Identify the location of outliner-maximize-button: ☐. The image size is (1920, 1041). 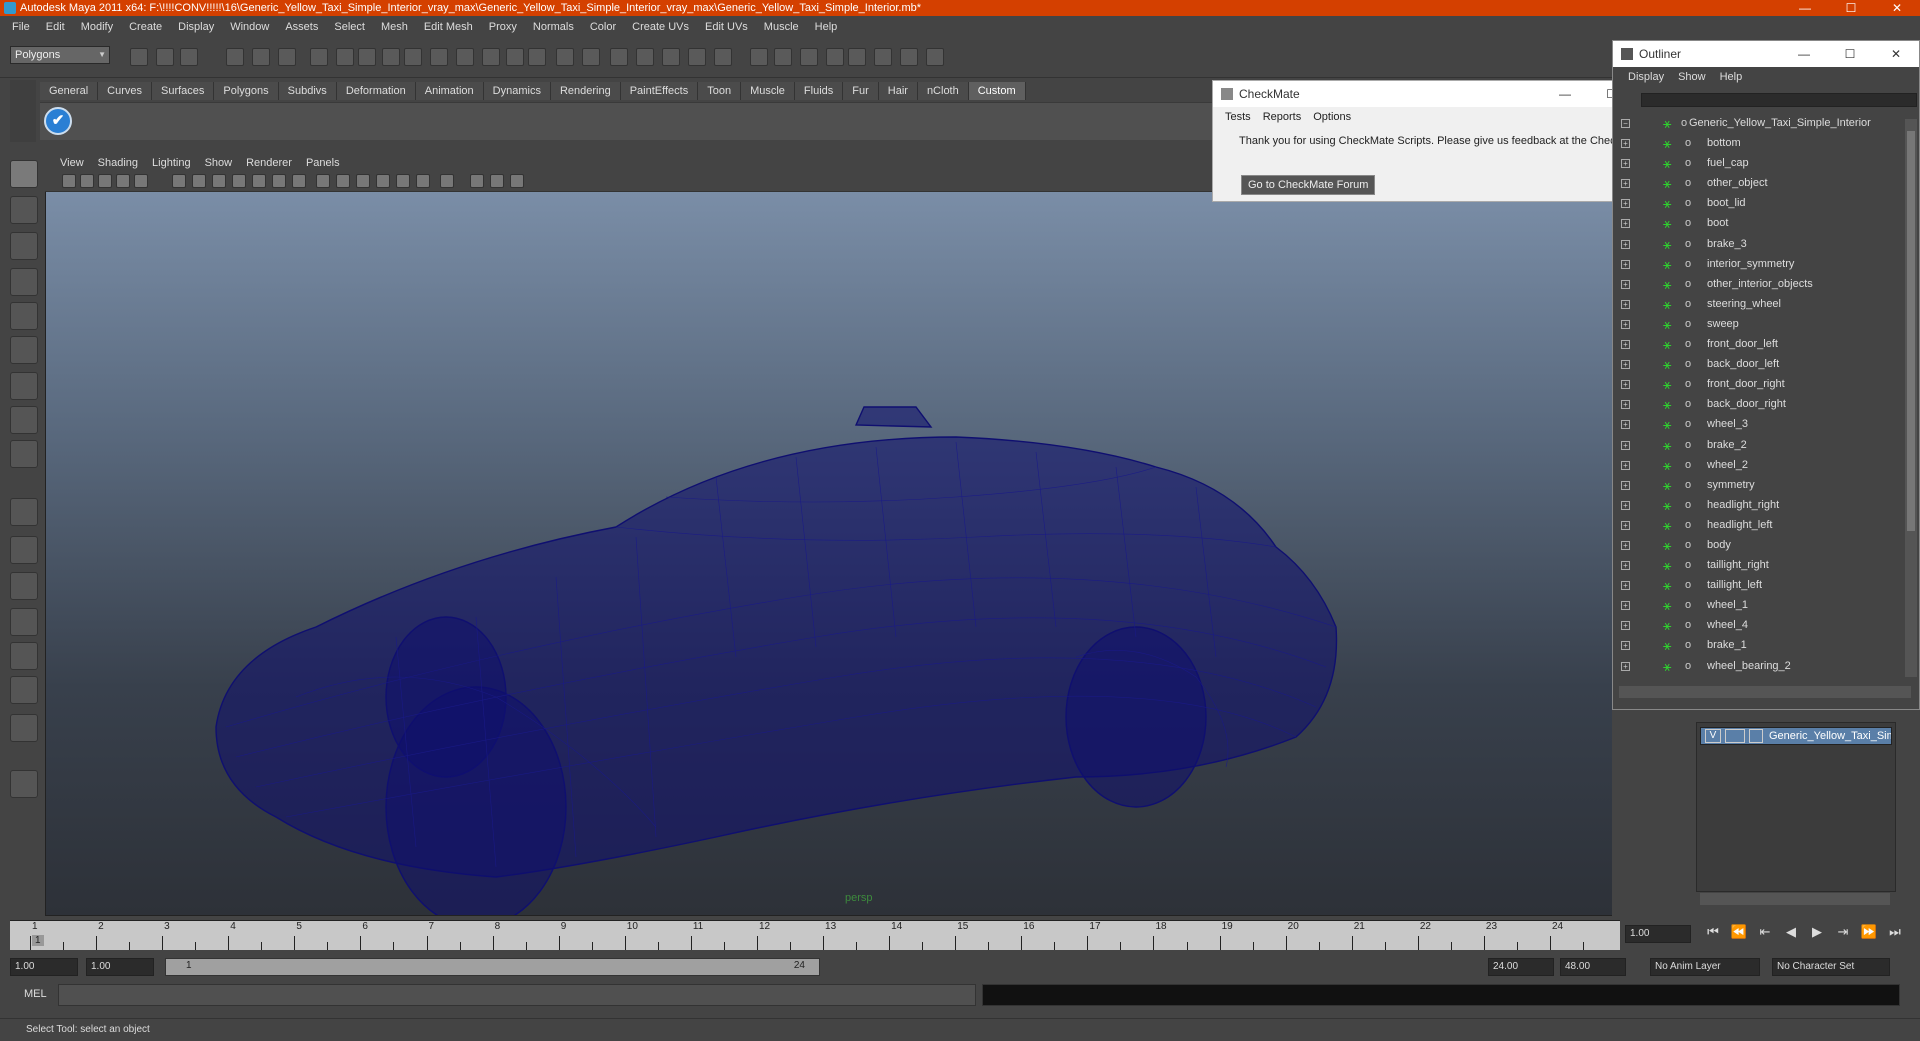
(1850, 54).